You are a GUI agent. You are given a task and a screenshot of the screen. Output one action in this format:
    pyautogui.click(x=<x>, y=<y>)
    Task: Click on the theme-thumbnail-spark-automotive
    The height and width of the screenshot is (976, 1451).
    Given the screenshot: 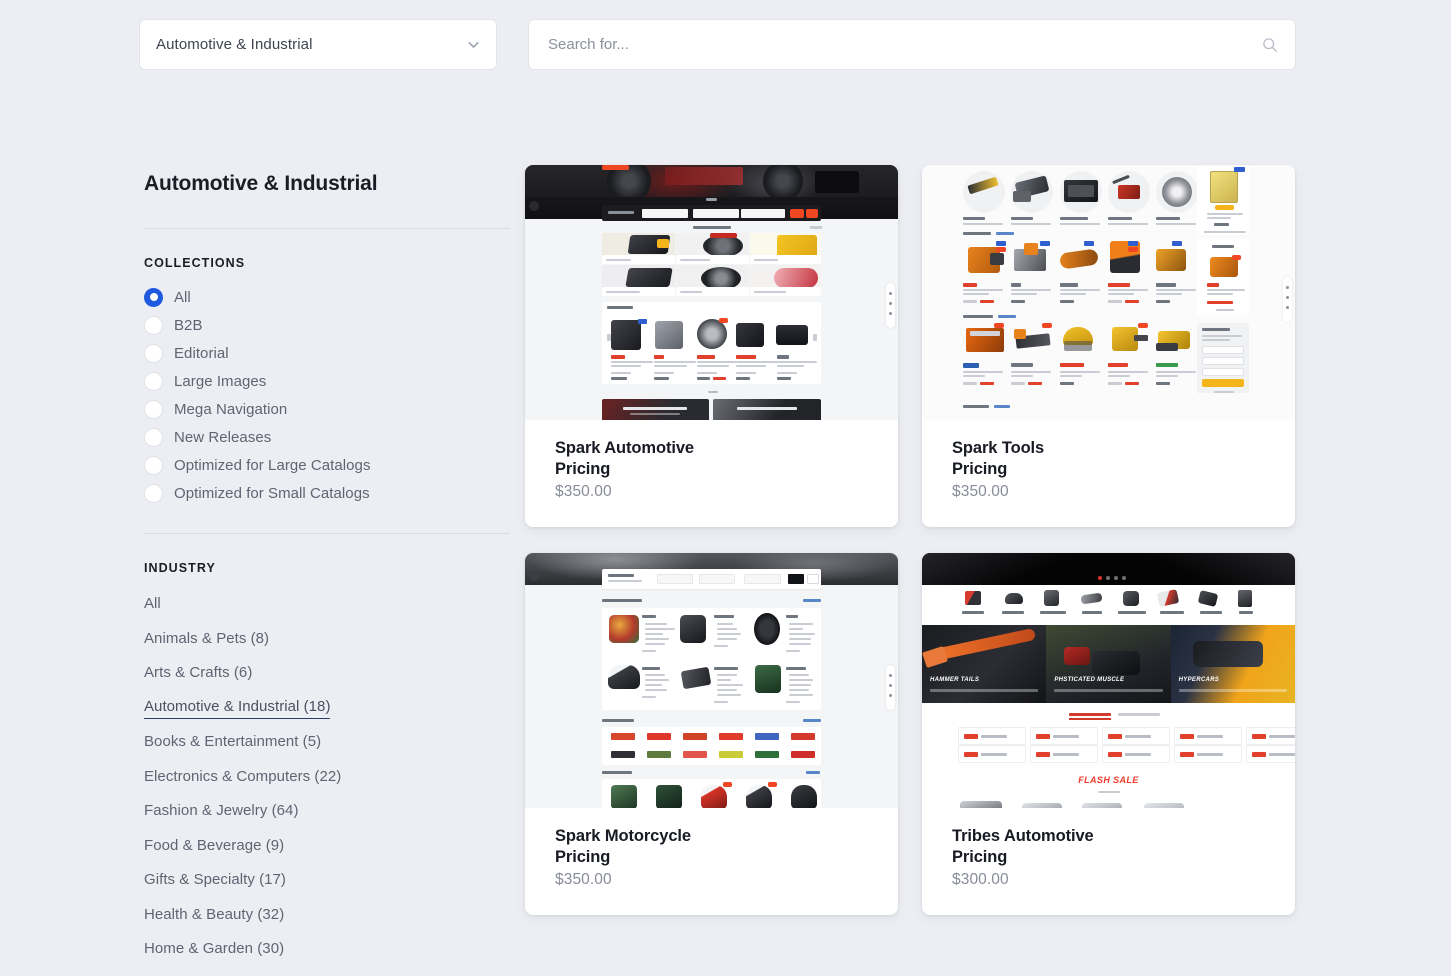 What is the action you would take?
    pyautogui.click(x=711, y=292)
    